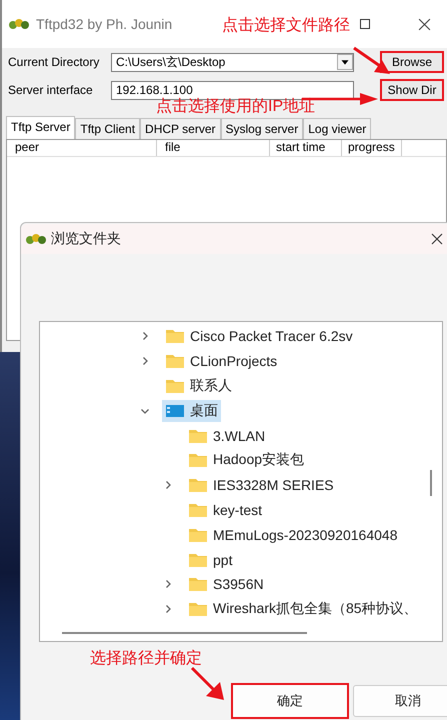  I want to click on tab: DHCP server, so click(180, 128).